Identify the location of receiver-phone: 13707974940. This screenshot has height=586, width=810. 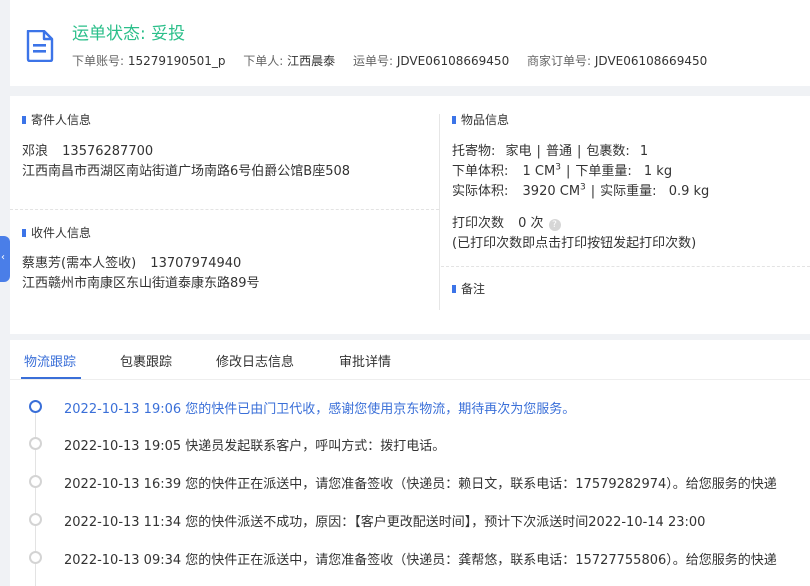
(196, 263).